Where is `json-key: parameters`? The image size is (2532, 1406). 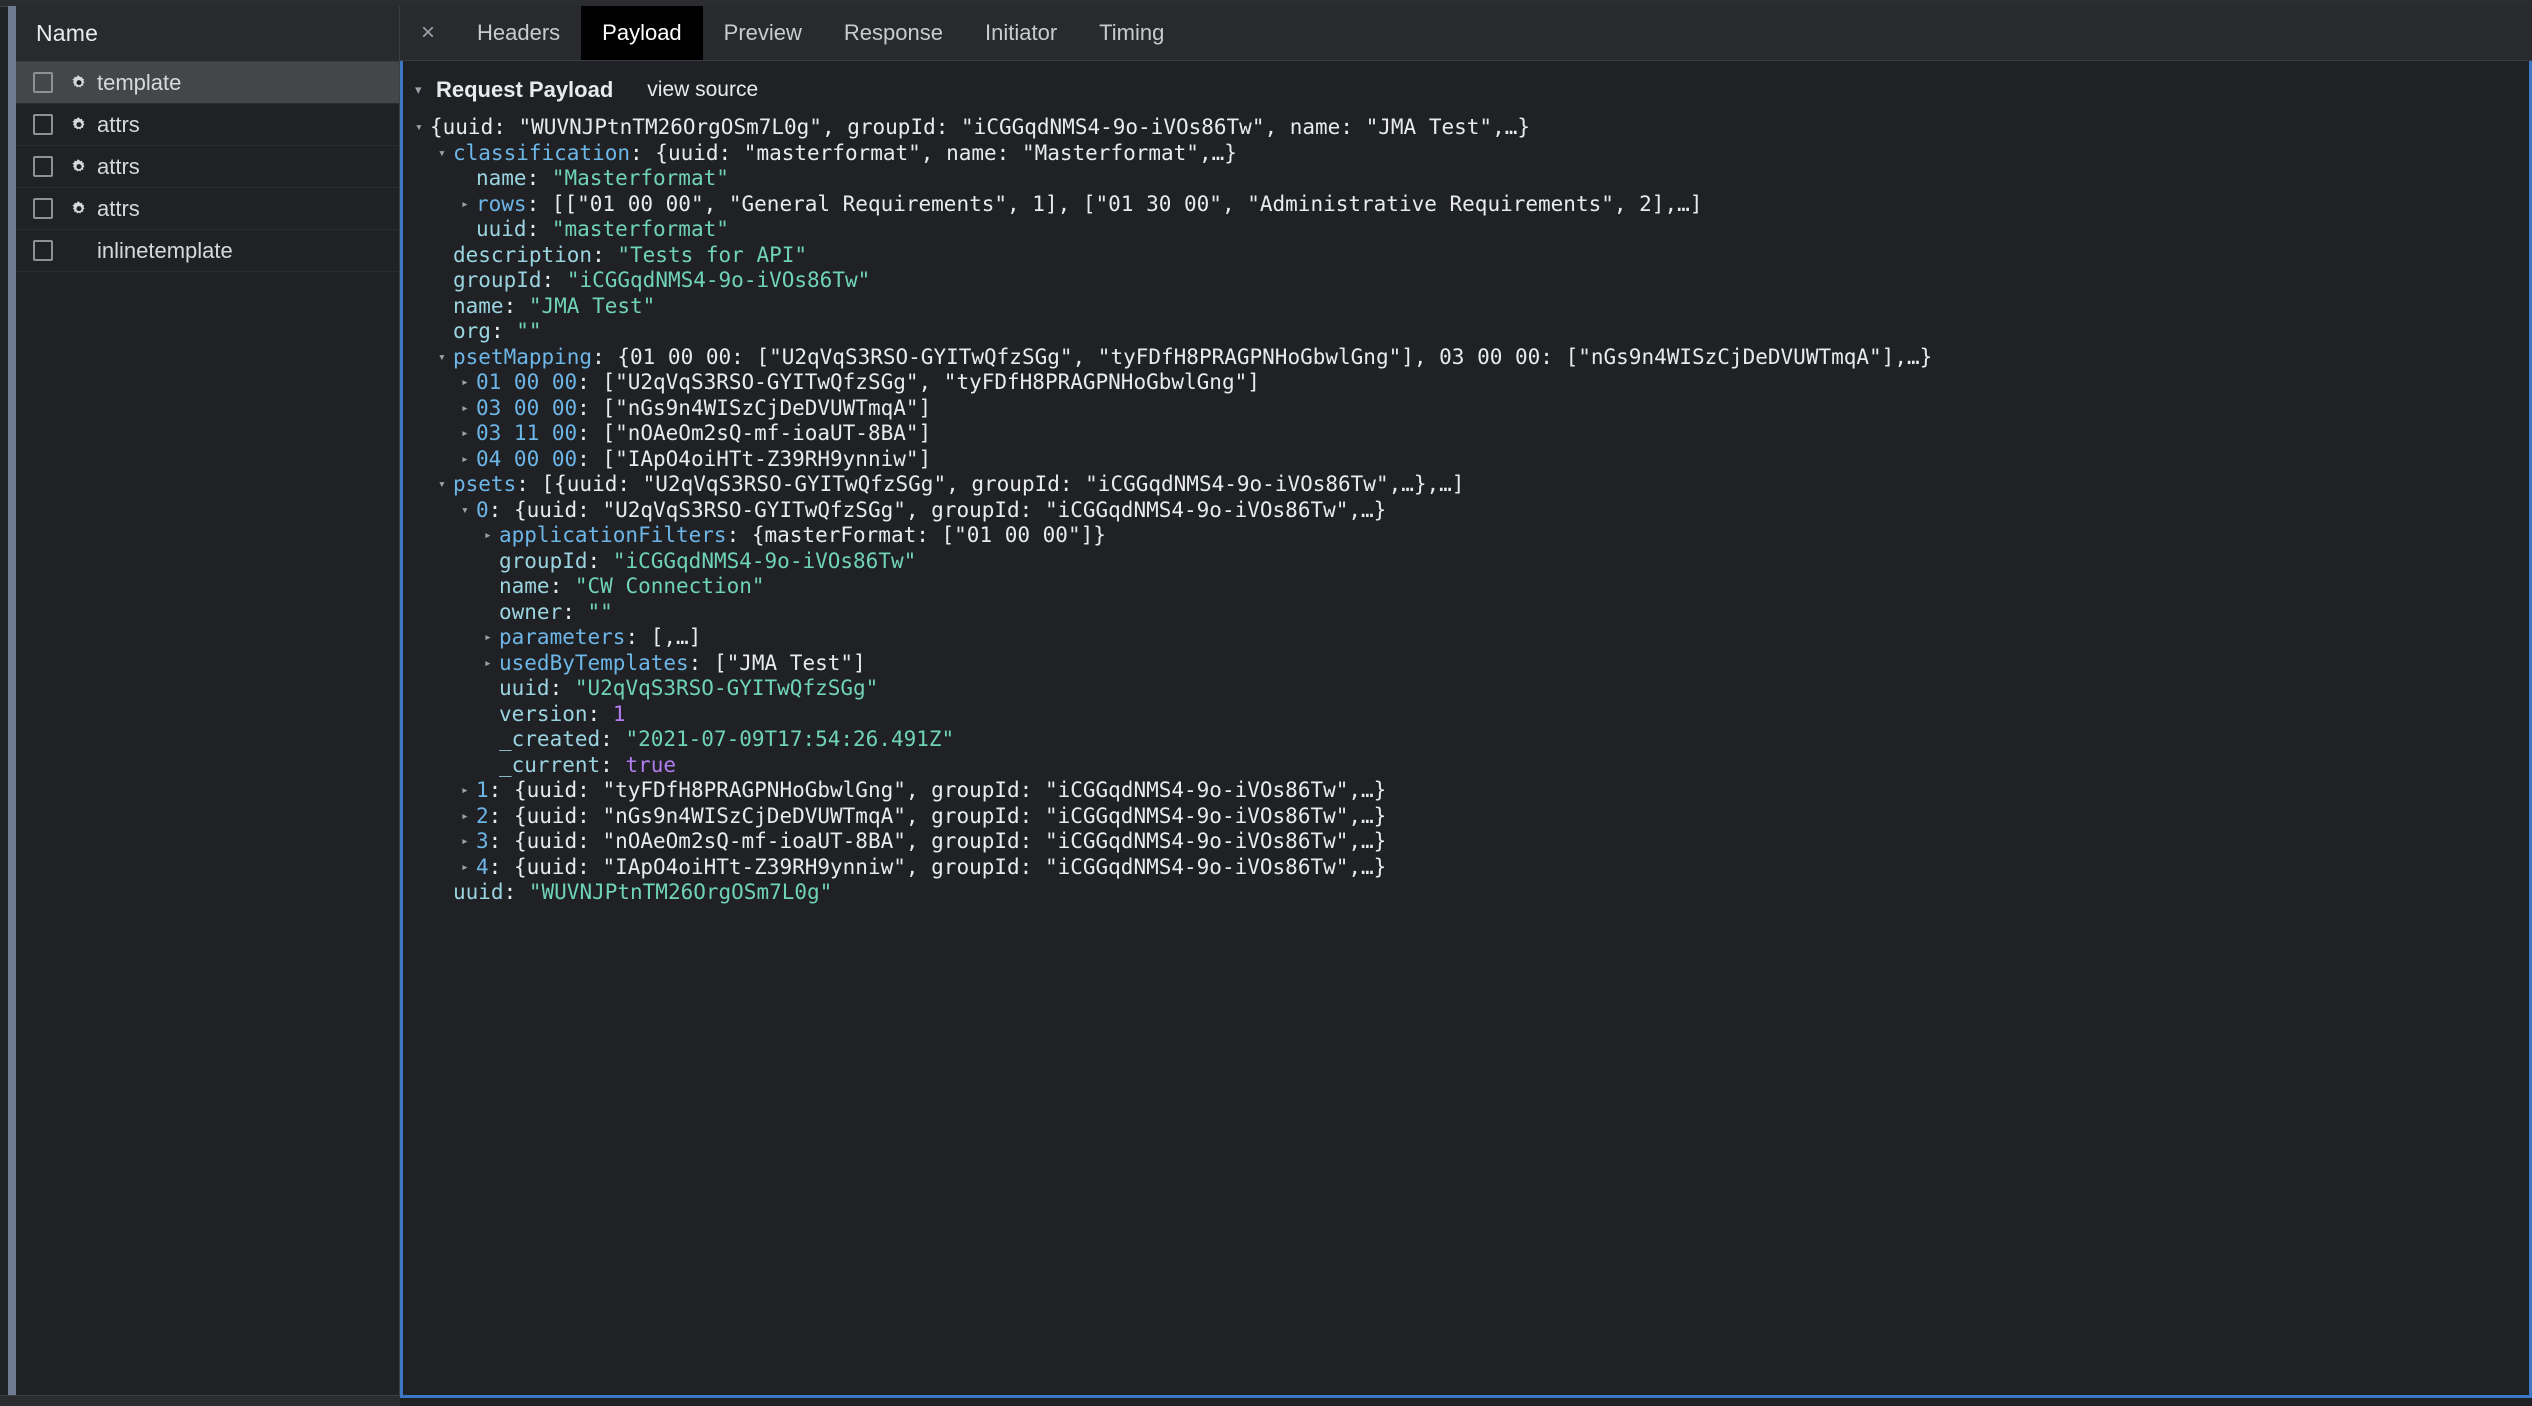 json-key: parameters is located at coordinates (562, 637).